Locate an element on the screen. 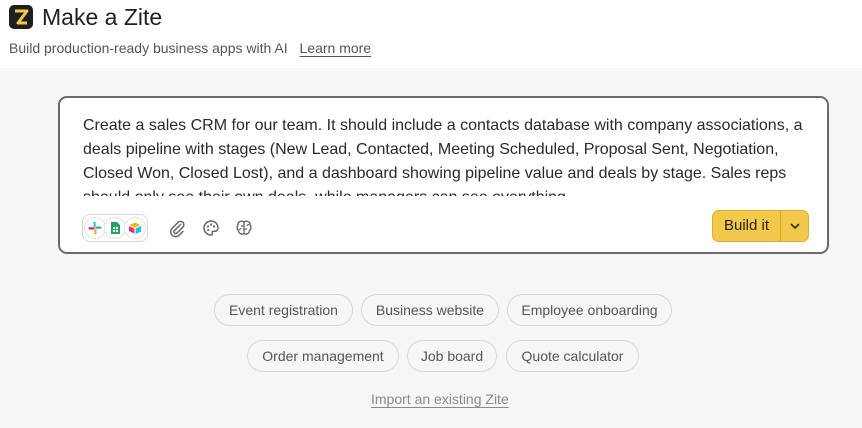 The height and width of the screenshot is (428, 862). integrations-button is located at coordinates (115, 228).